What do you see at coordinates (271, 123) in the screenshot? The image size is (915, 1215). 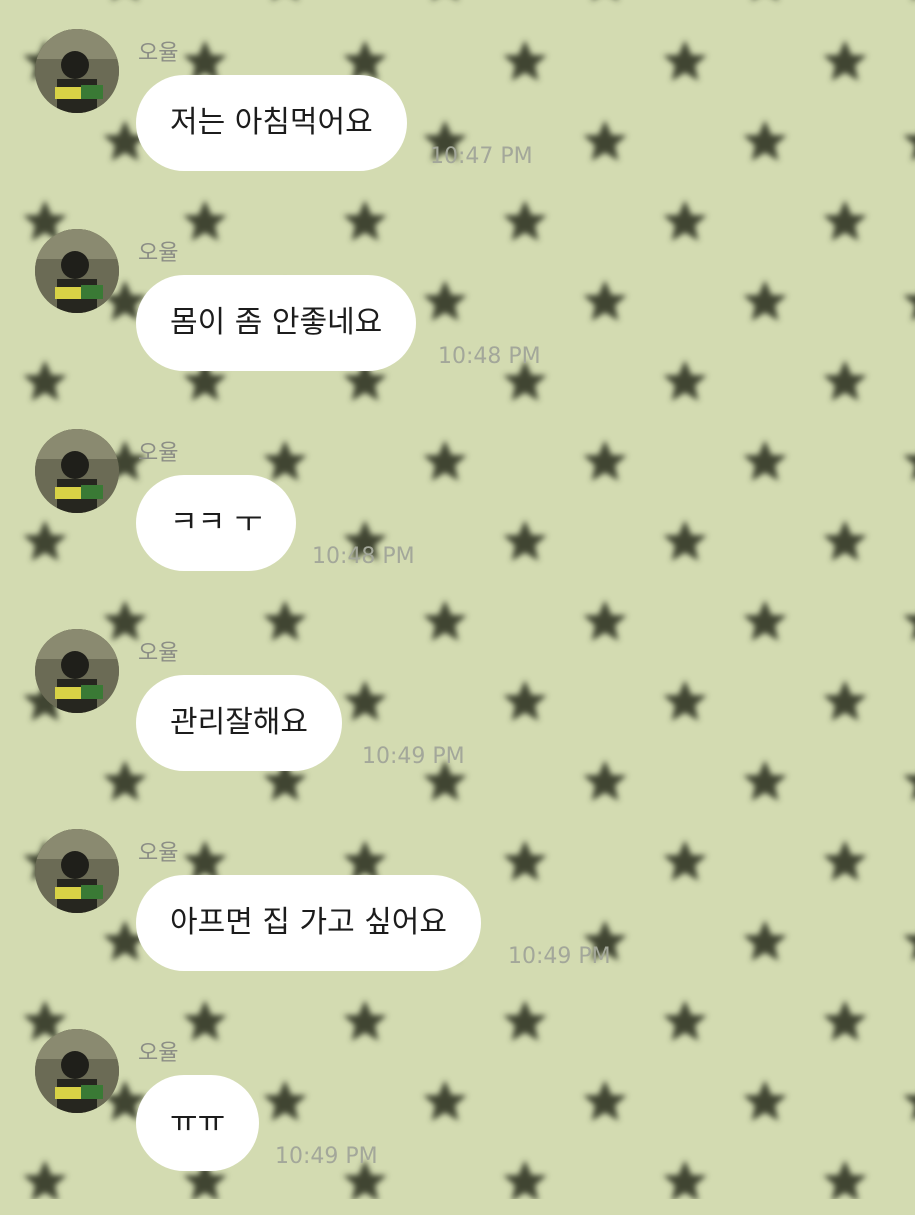 I see `message-bubble: 저는 아침먹어요` at bounding box center [271, 123].